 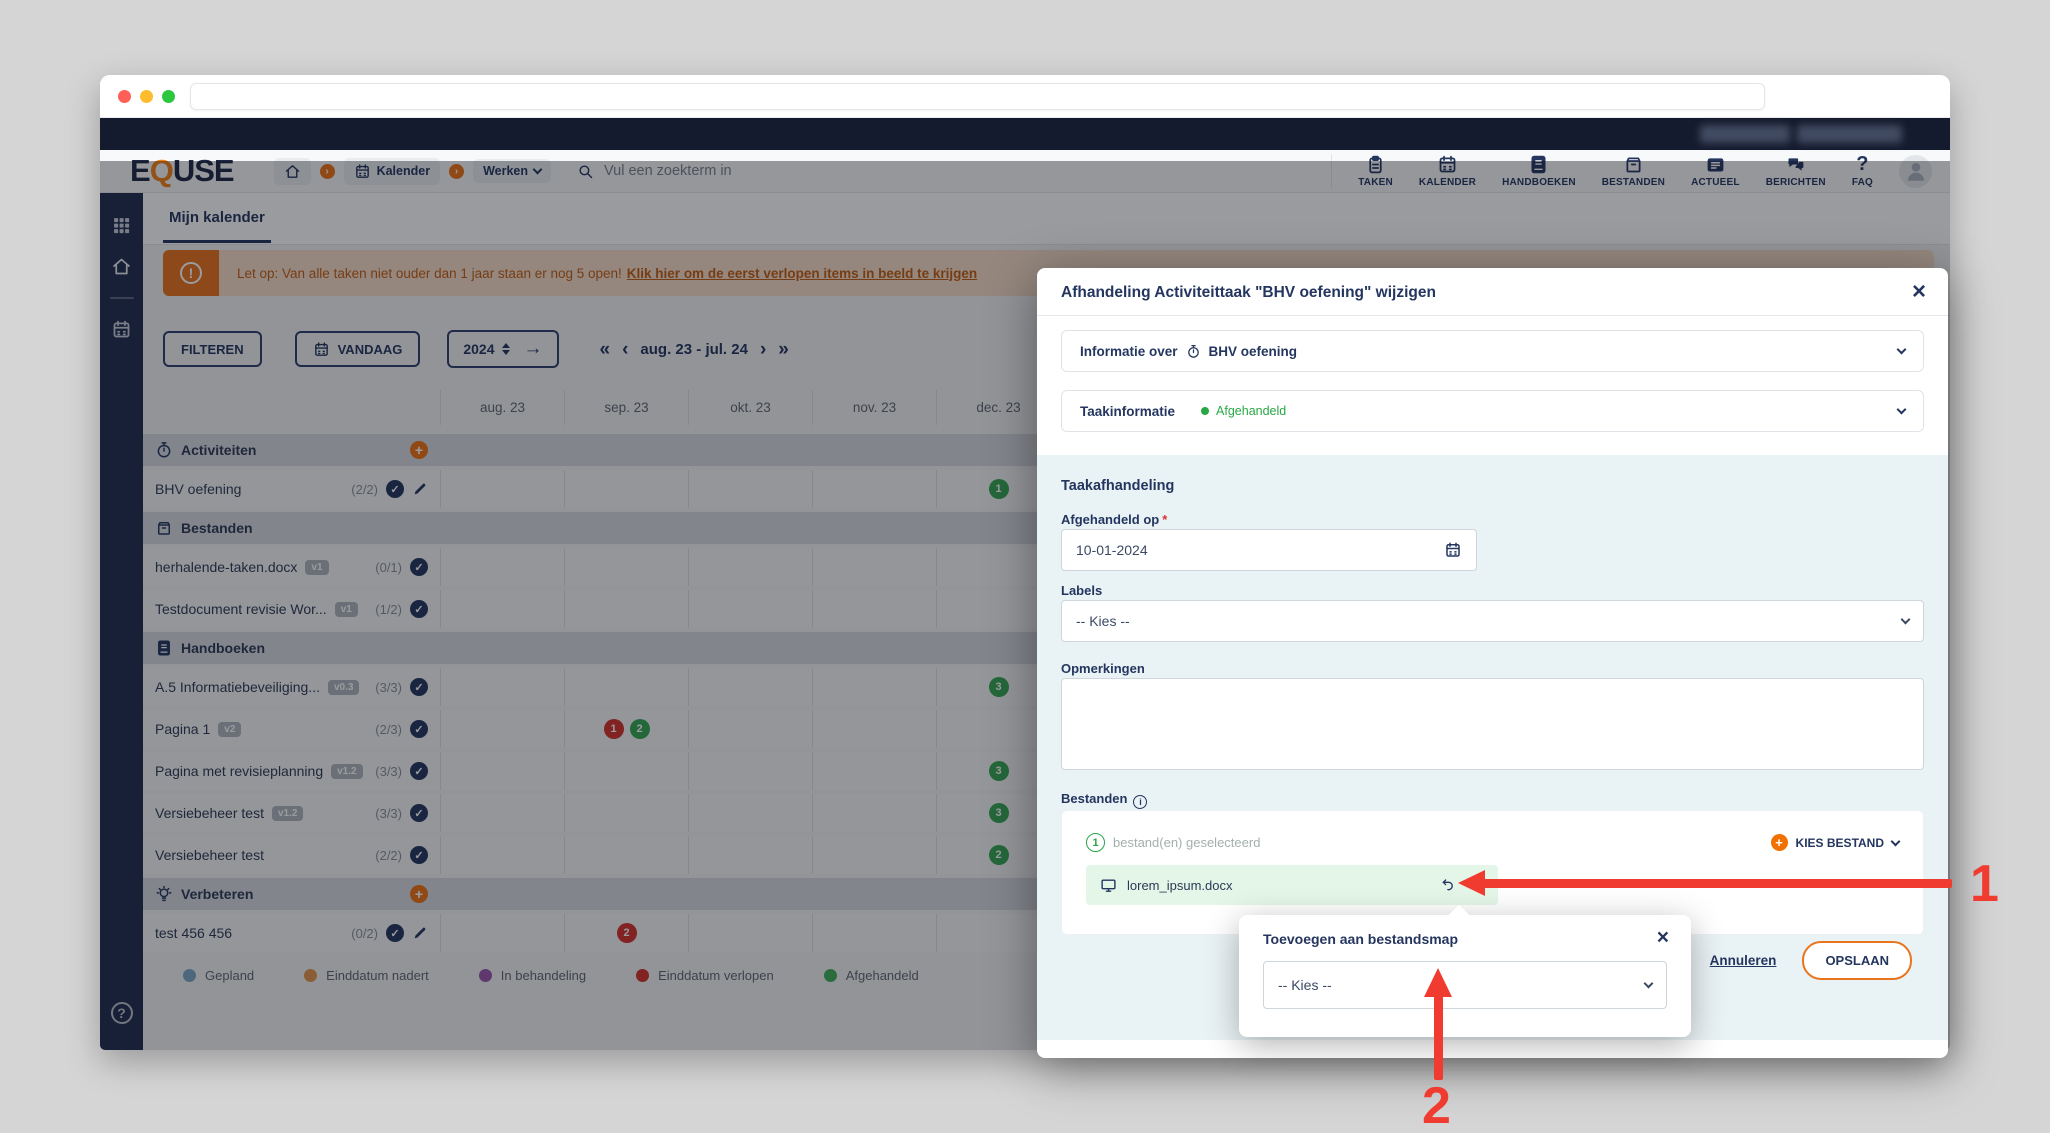 I want to click on traffic-light-zoom, so click(x=168, y=96).